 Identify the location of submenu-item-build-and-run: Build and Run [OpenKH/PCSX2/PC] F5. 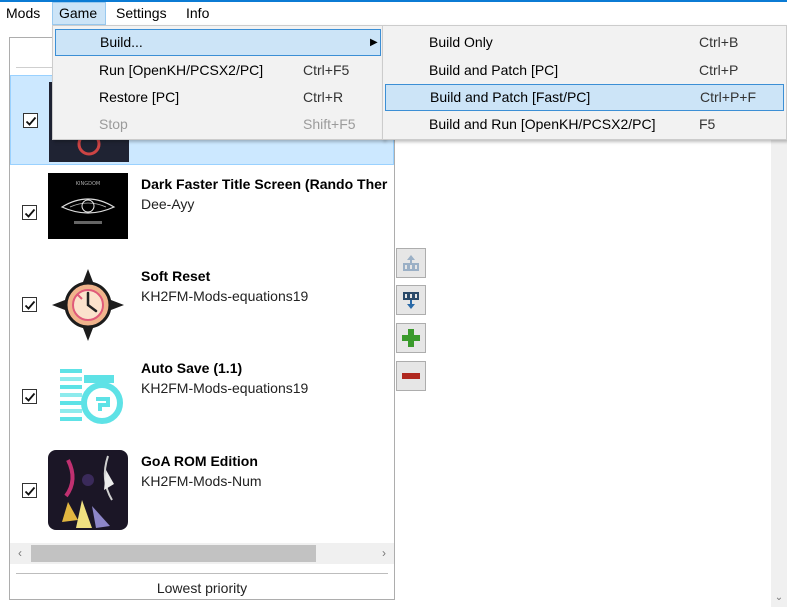
(584, 124).